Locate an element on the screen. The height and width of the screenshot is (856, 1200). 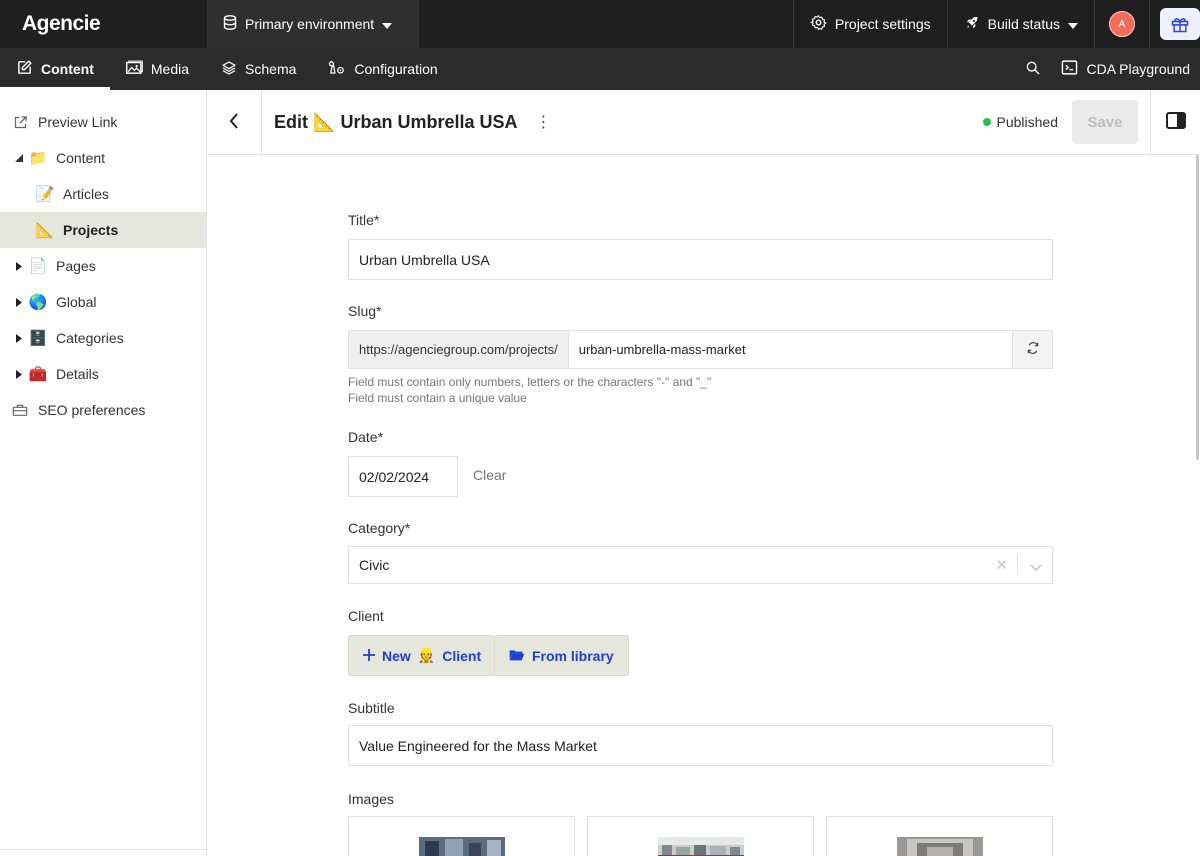
category-field-label: Category* is located at coordinates (379, 528).